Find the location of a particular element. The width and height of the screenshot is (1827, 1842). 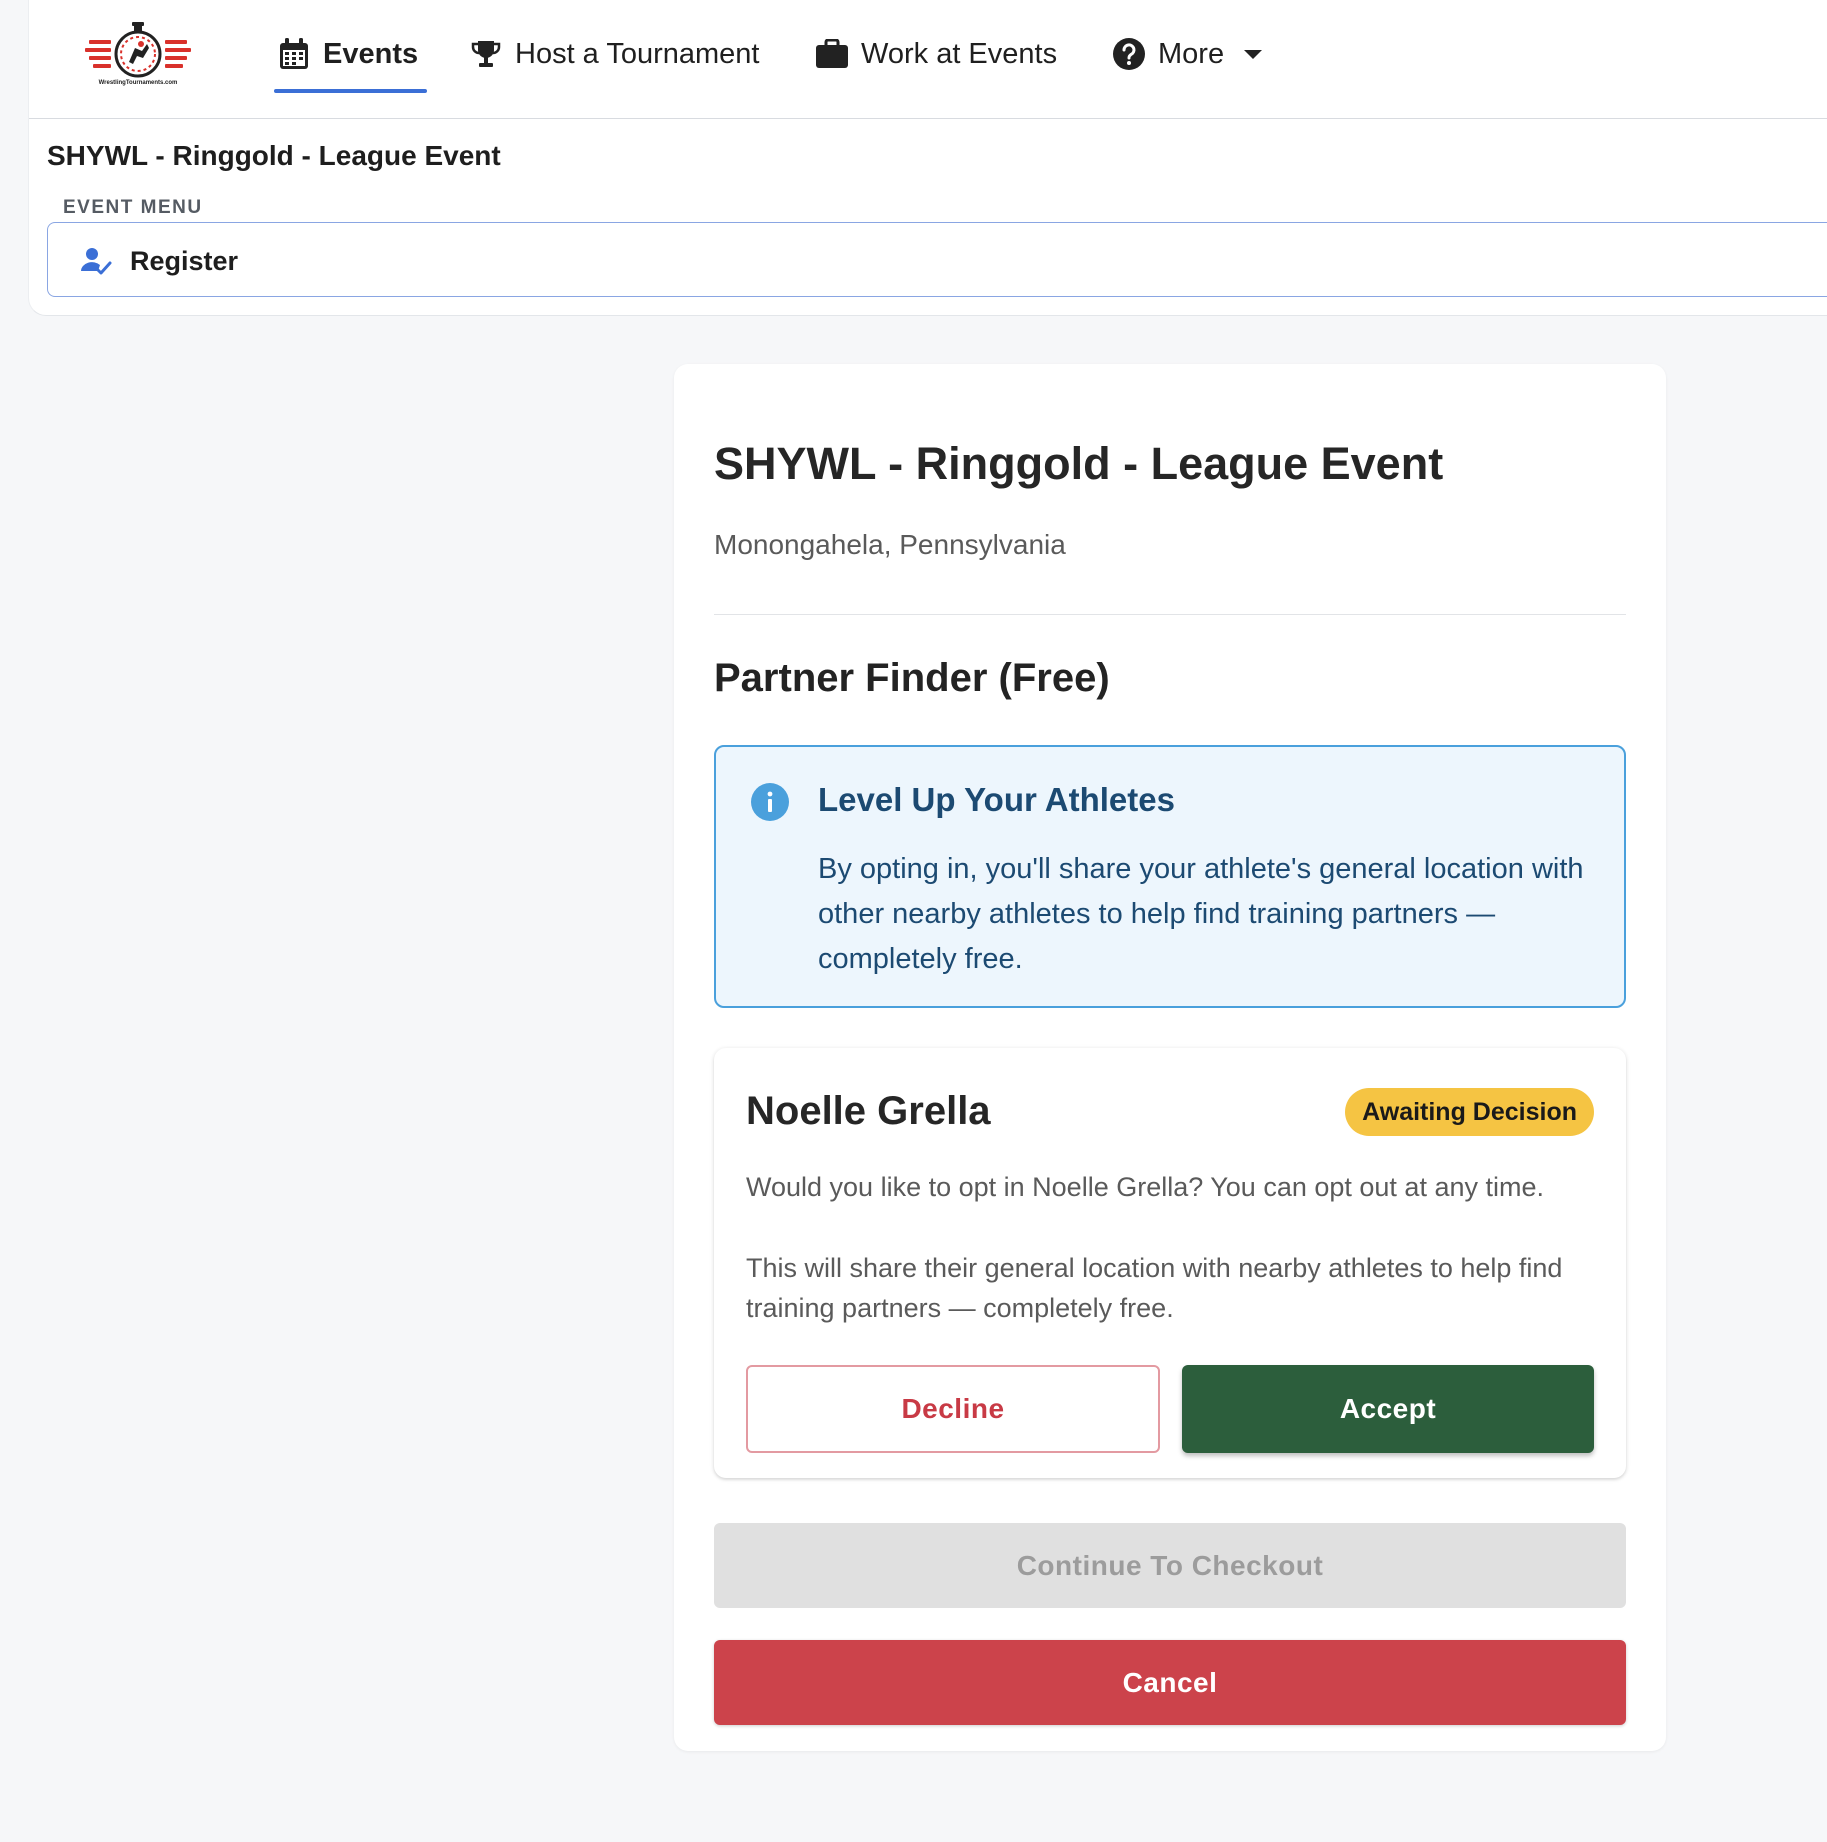

nav-work-at-events: Work at Events is located at coordinates (936, 54).